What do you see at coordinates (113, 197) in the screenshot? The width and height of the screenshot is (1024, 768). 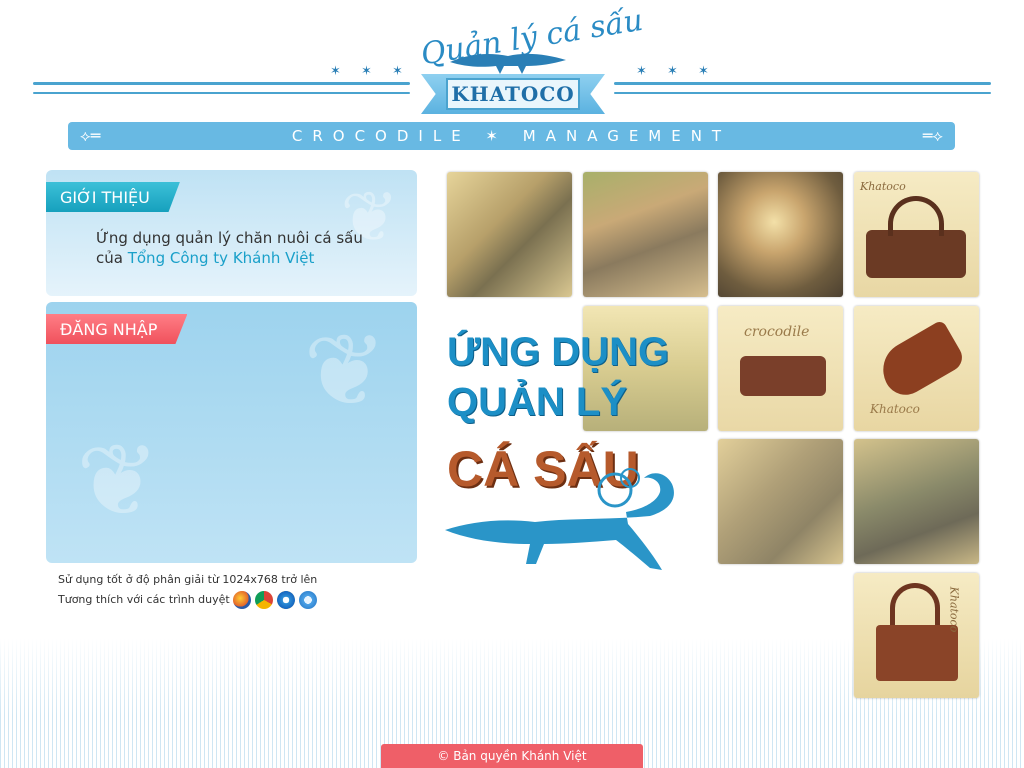 I see `intro-tab: GIỚI THIỆU` at bounding box center [113, 197].